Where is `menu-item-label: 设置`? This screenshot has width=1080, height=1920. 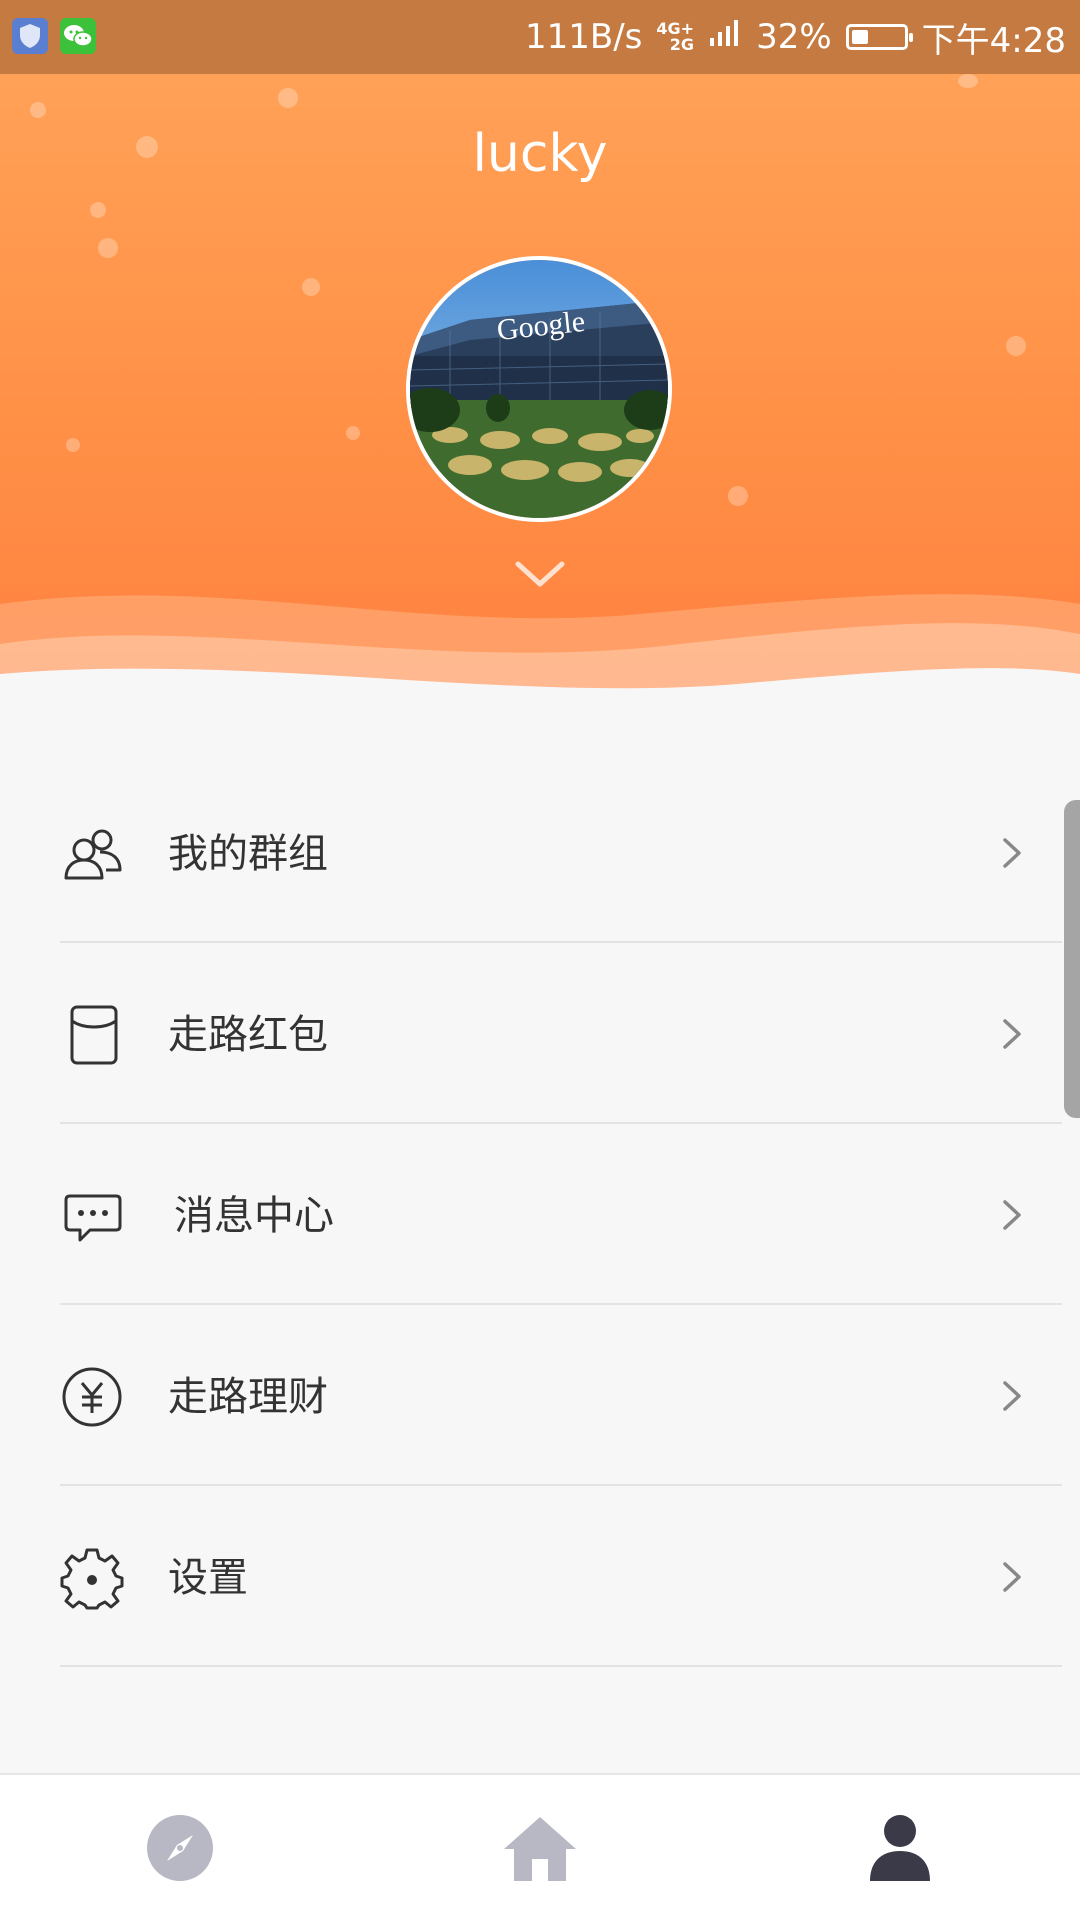 menu-item-label: 设置 is located at coordinates (208, 1578).